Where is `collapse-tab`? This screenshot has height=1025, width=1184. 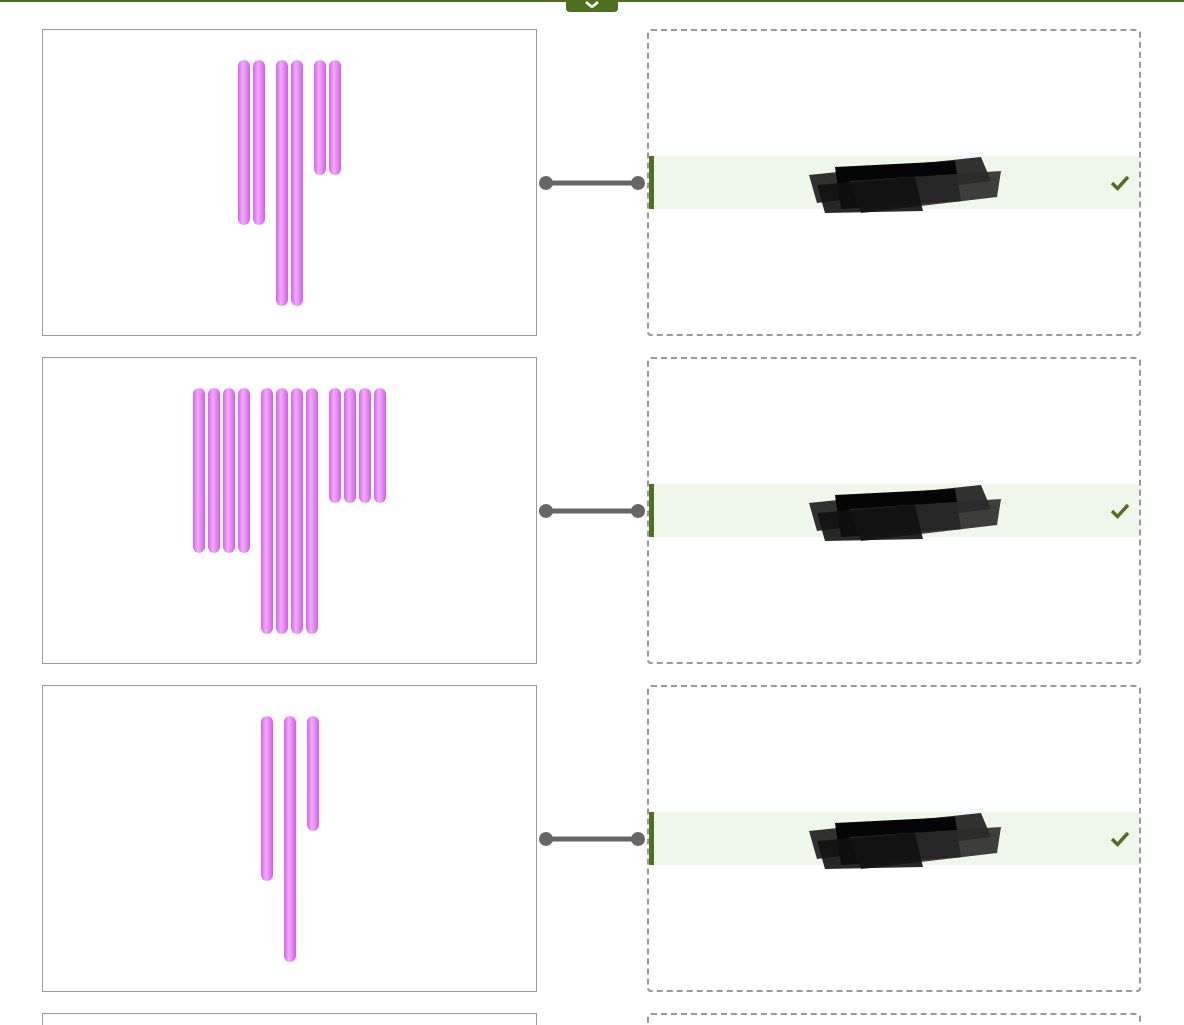
collapse-tab is located at coordinates (592, 6).